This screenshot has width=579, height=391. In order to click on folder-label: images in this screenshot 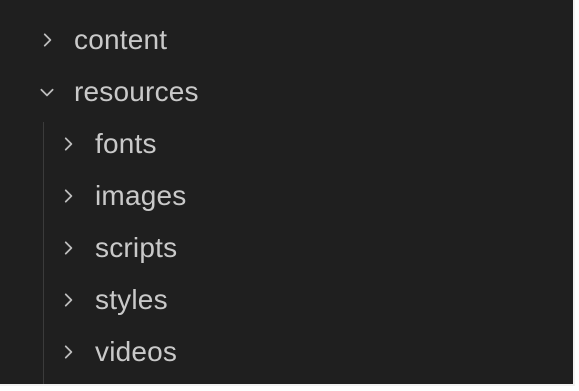, I will do `click(141, 195)`.